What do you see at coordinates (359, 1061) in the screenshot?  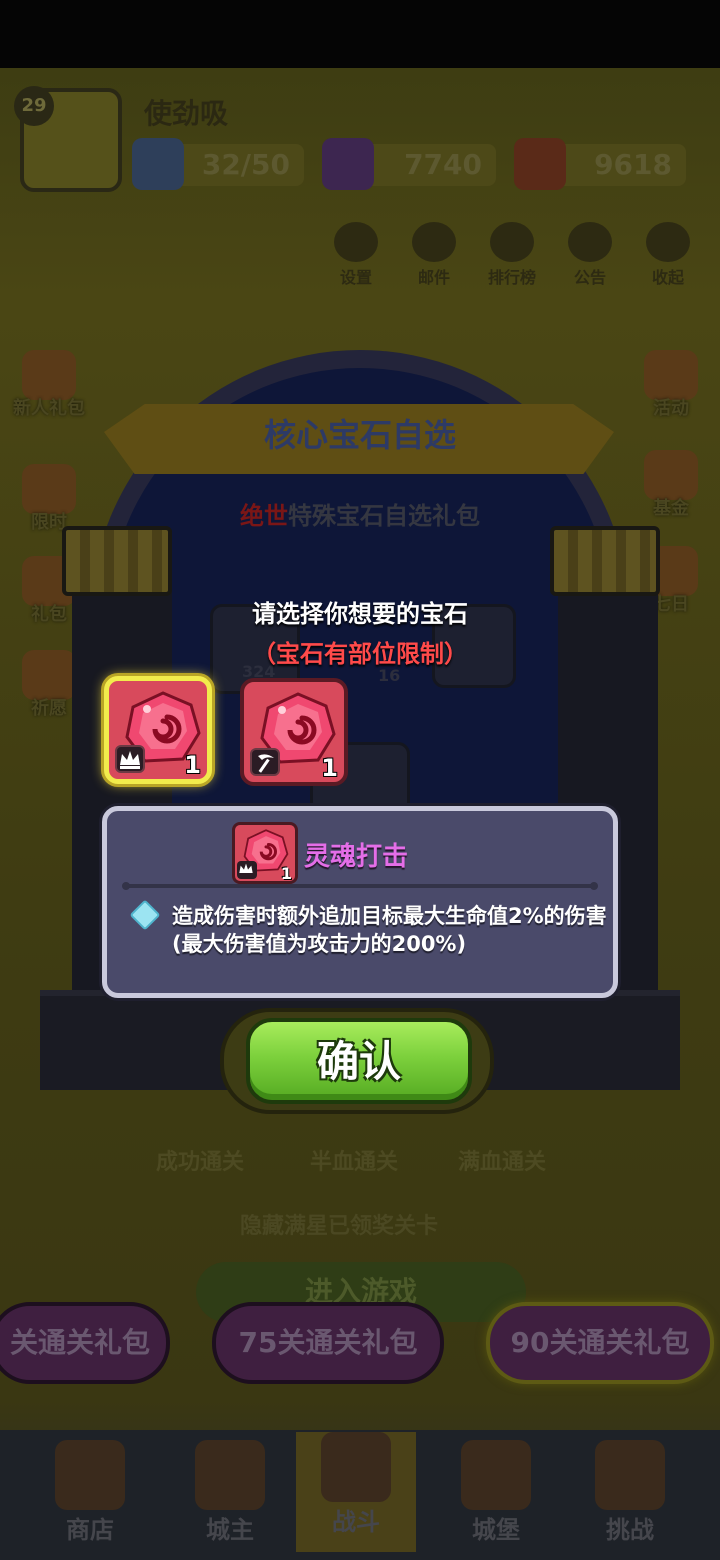 I see `confirm-button: 确认` at bounding box center [359, 1061].